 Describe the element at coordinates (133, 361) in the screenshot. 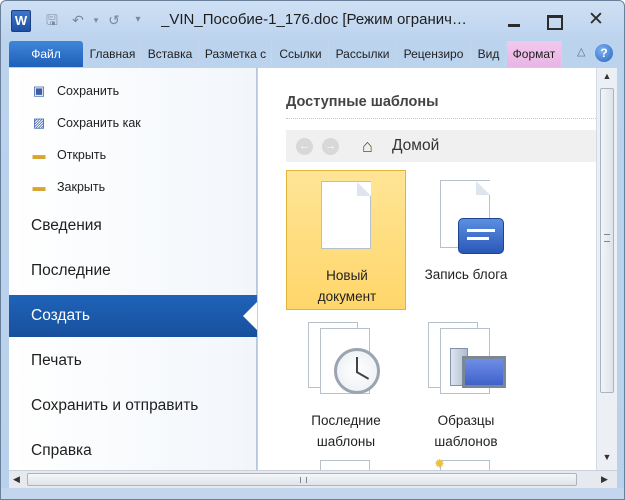

I see `cmd-print: Печать` at that location.